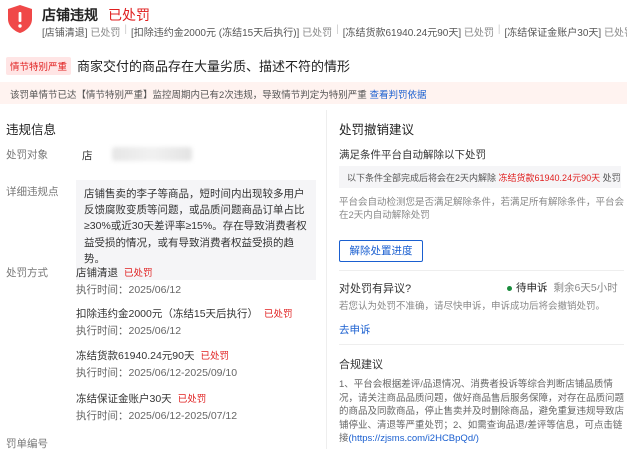 This screenshot has width=627, height=449. Describe the element at coordinates (114, 273) in the screenshot. I see `punishment-item: 店铺清退 已处罚` at that location.